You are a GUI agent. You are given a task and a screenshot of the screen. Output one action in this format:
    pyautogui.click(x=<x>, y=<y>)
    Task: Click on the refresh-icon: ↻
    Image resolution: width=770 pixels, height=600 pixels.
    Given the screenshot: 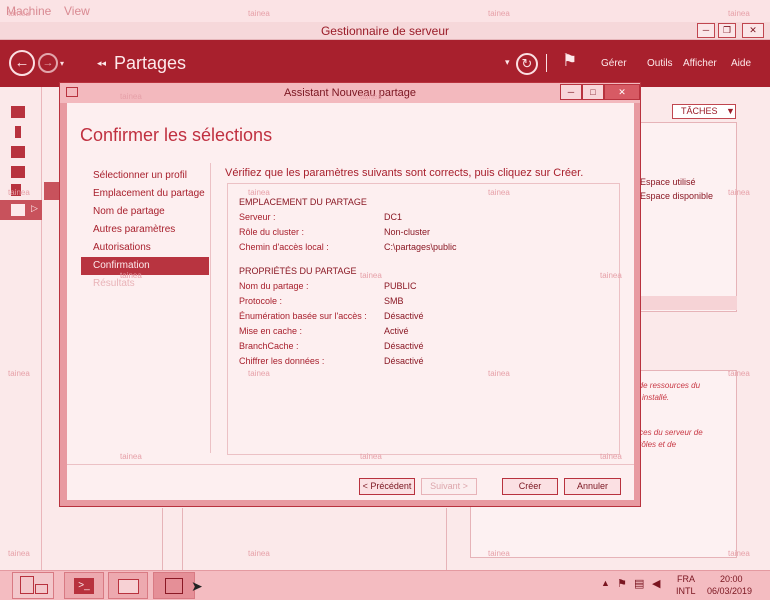 What is the action you would take?
    pyautogui.click(x=527, y=64)
    